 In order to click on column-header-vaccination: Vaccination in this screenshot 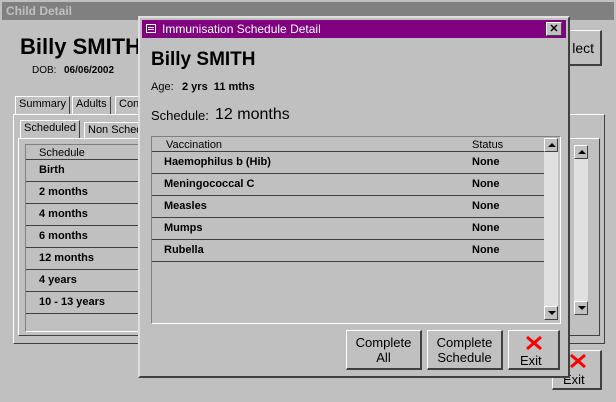, I will do `click(194, 145)`.